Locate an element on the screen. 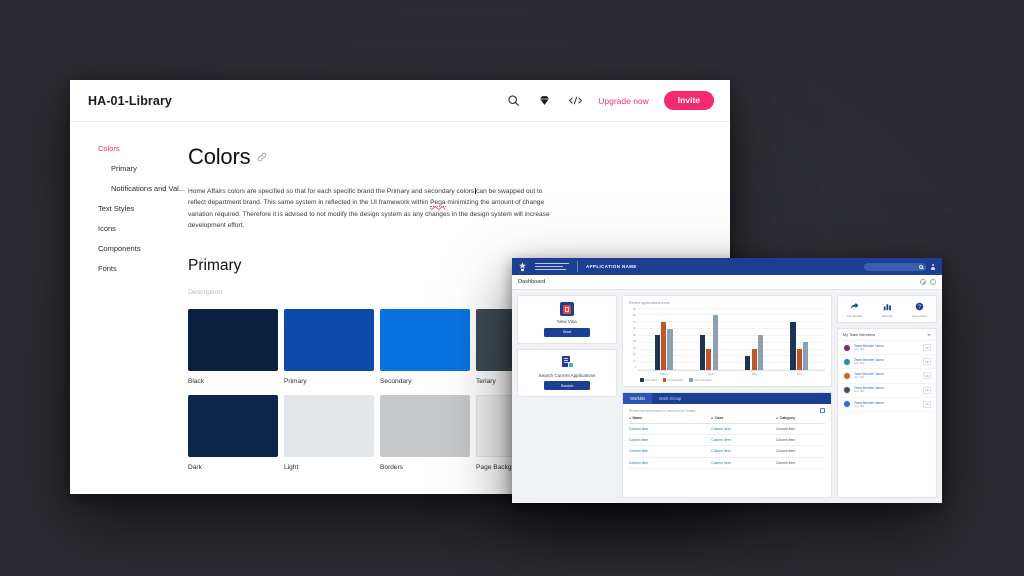 The width and height of the screenshot is (1024, 576). y-axis-tick: 10 is located at coordinates (634, 360).